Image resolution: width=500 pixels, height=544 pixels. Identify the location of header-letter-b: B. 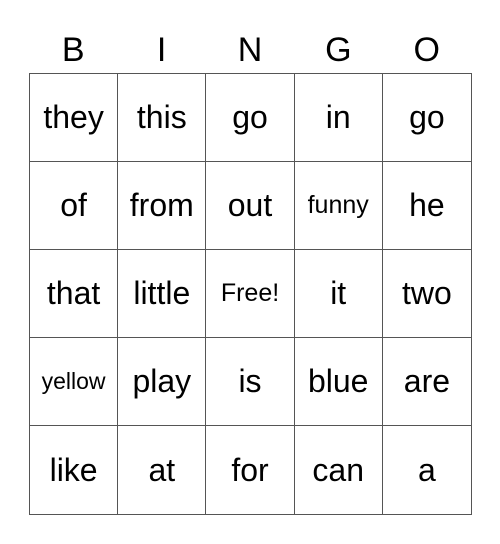
(73, 50).